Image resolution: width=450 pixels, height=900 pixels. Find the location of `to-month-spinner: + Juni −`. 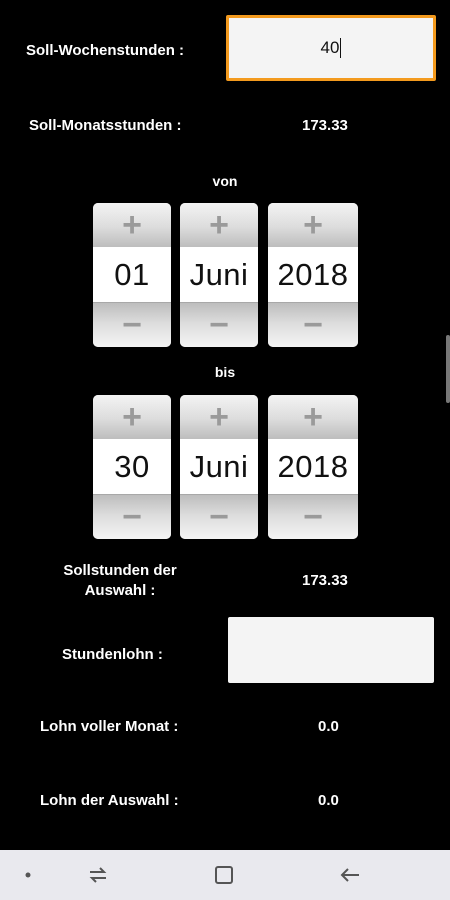

to-month-spinner: + Juni − is located at coordinates (219, 467).